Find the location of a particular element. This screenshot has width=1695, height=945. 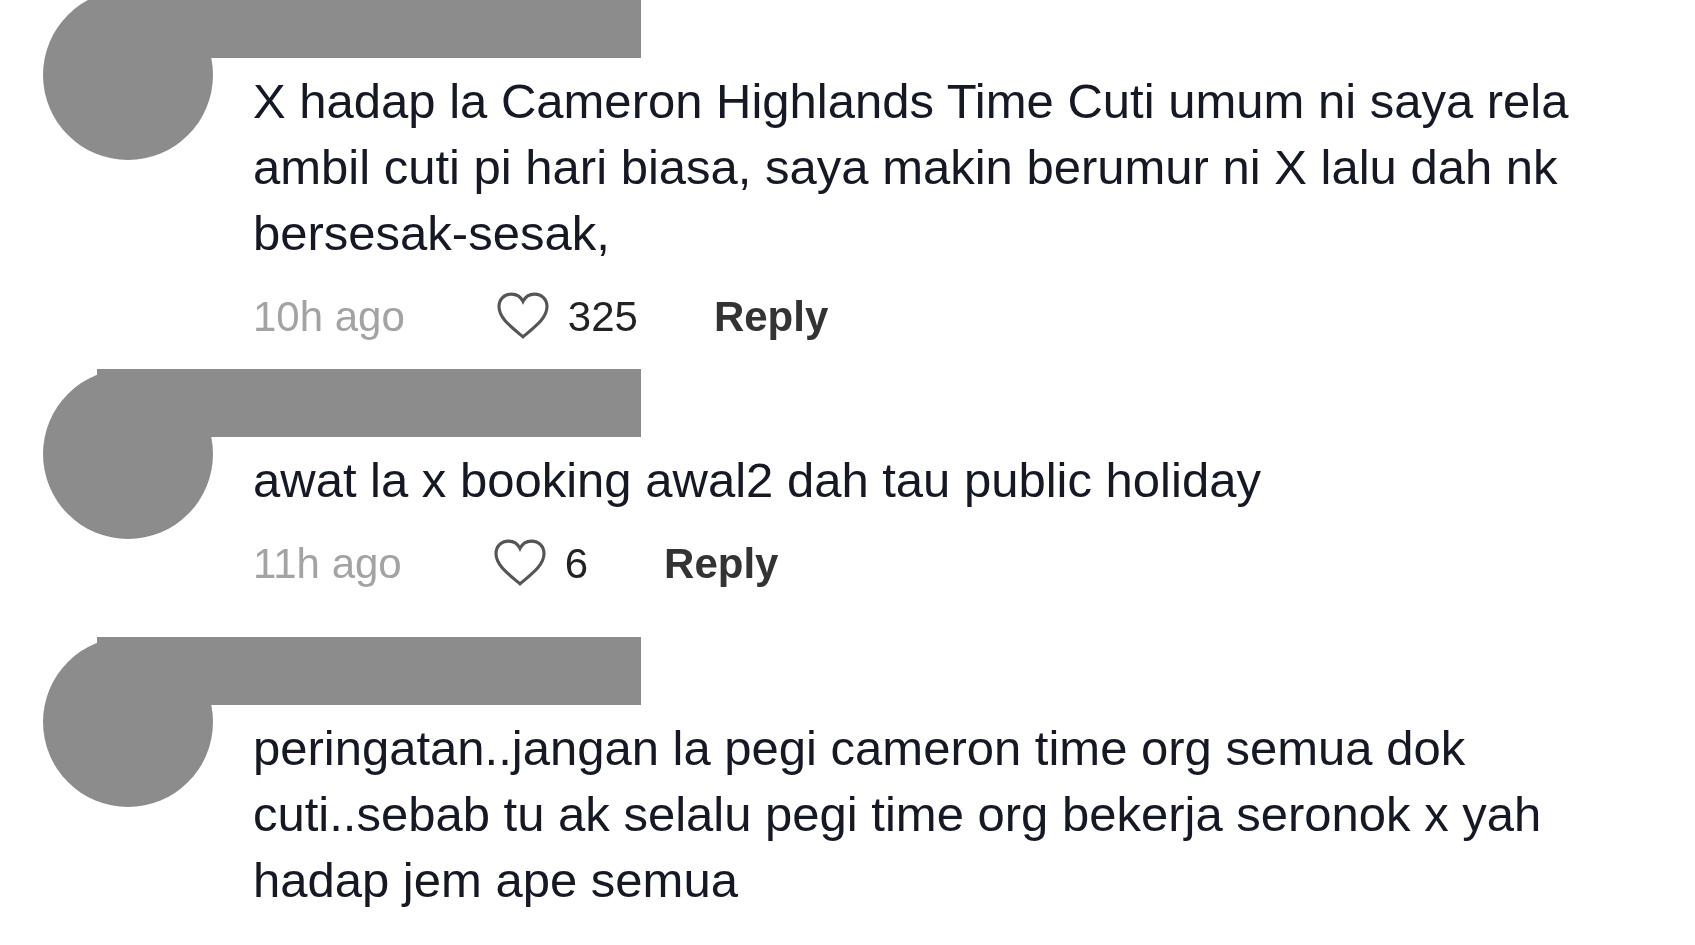

comment-time: 11h ago is located at coordinates (327, 563).